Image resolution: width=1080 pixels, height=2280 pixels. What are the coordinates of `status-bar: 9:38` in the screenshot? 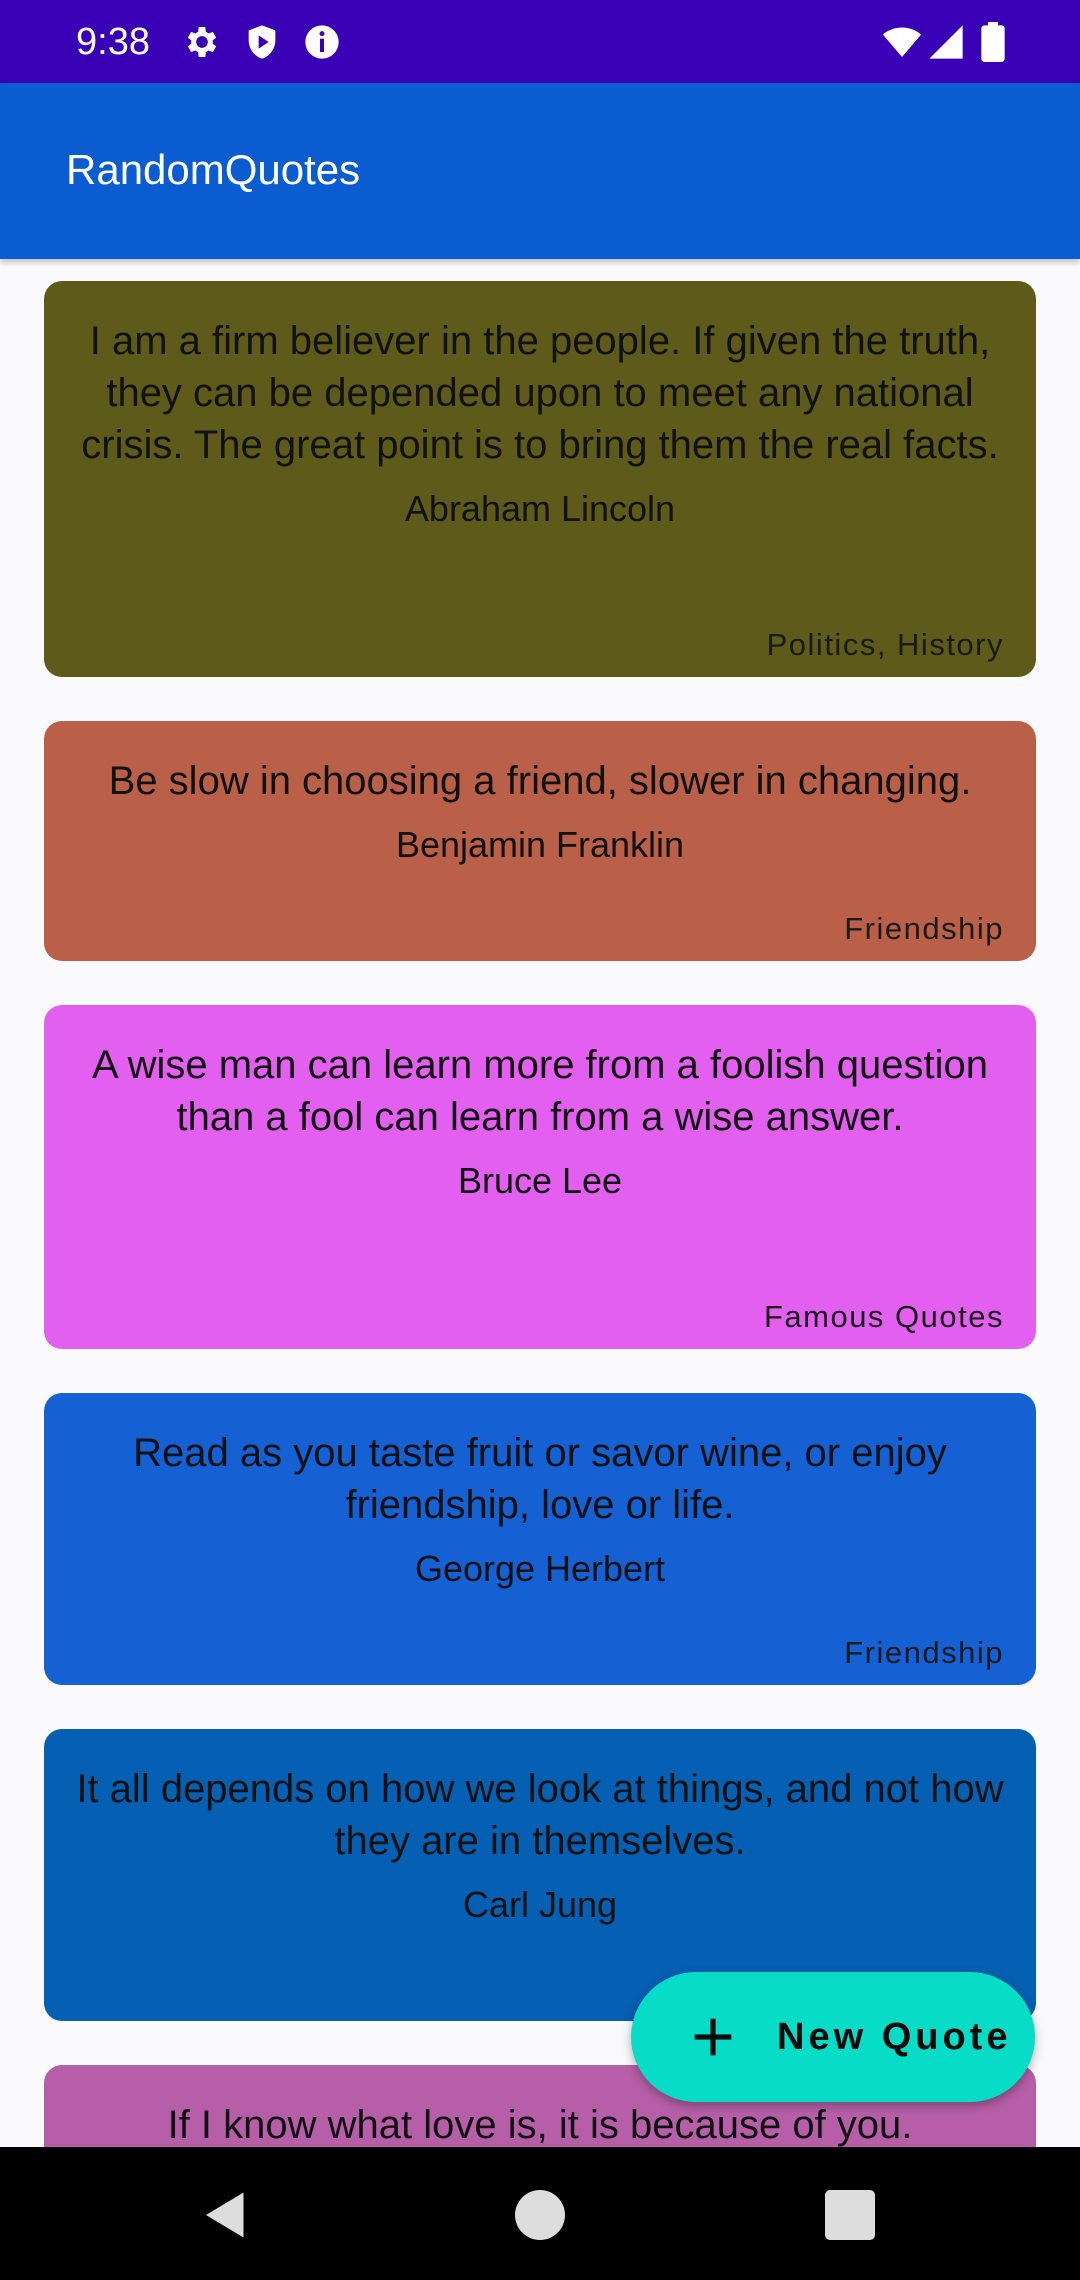 It's located at (540, 41).